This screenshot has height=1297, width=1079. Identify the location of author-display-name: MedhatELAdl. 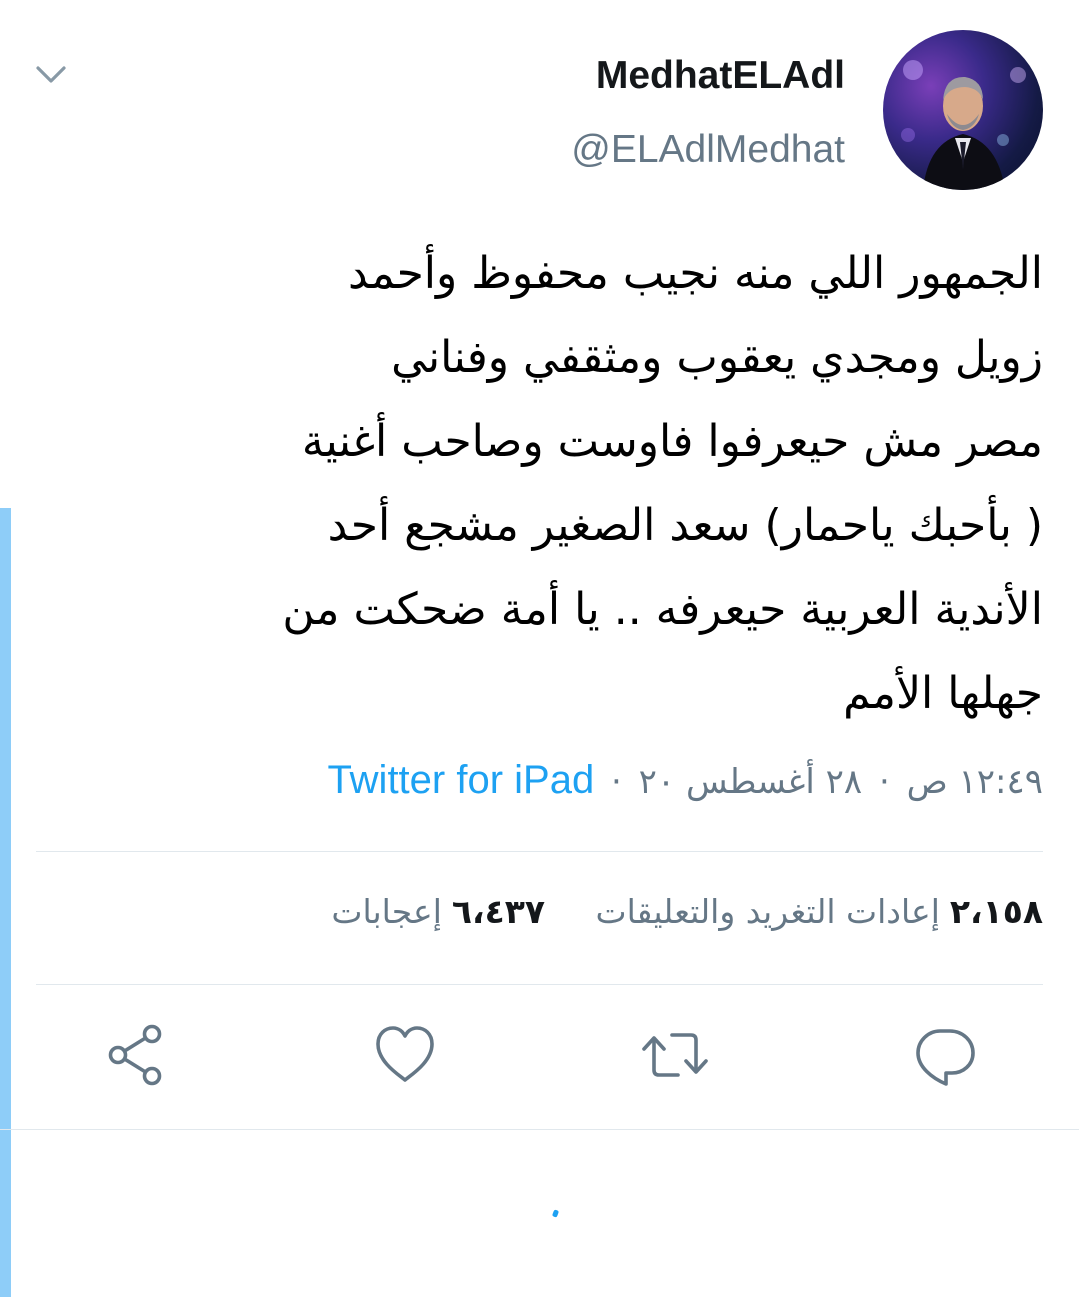
(708, 76).